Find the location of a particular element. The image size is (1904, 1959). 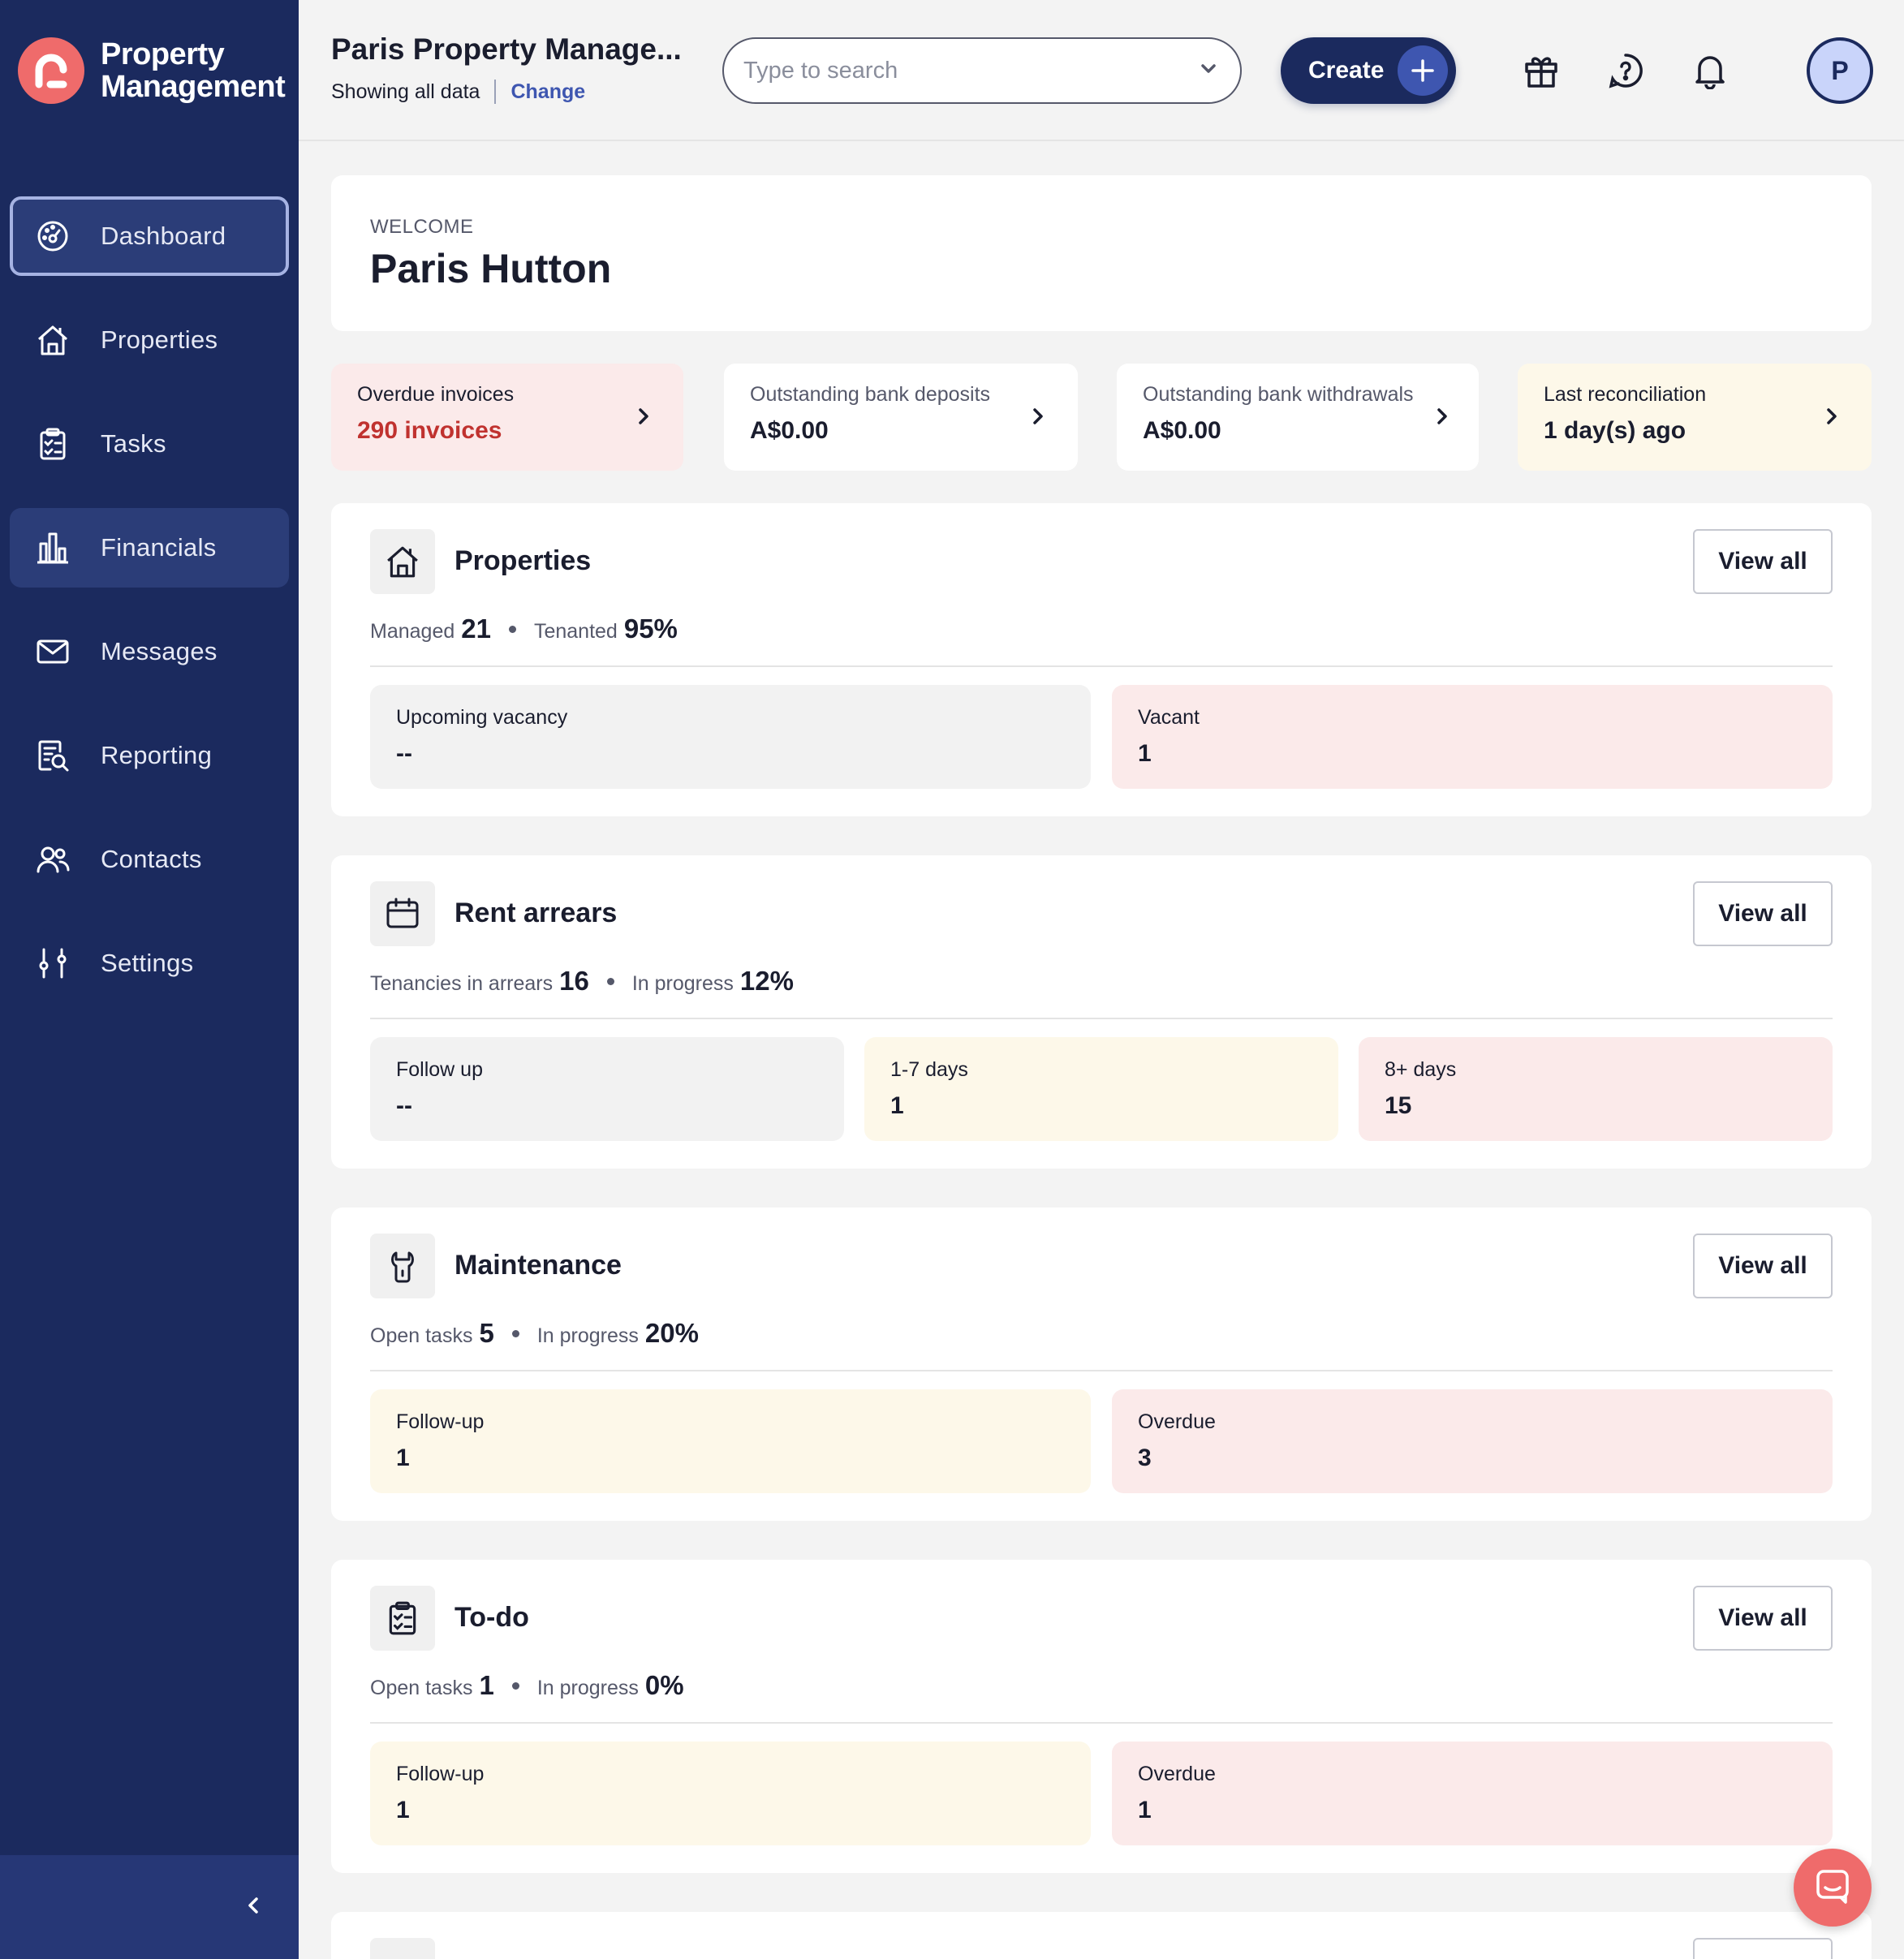

tile-value: 15 is located at coordinates (1399, 1106).